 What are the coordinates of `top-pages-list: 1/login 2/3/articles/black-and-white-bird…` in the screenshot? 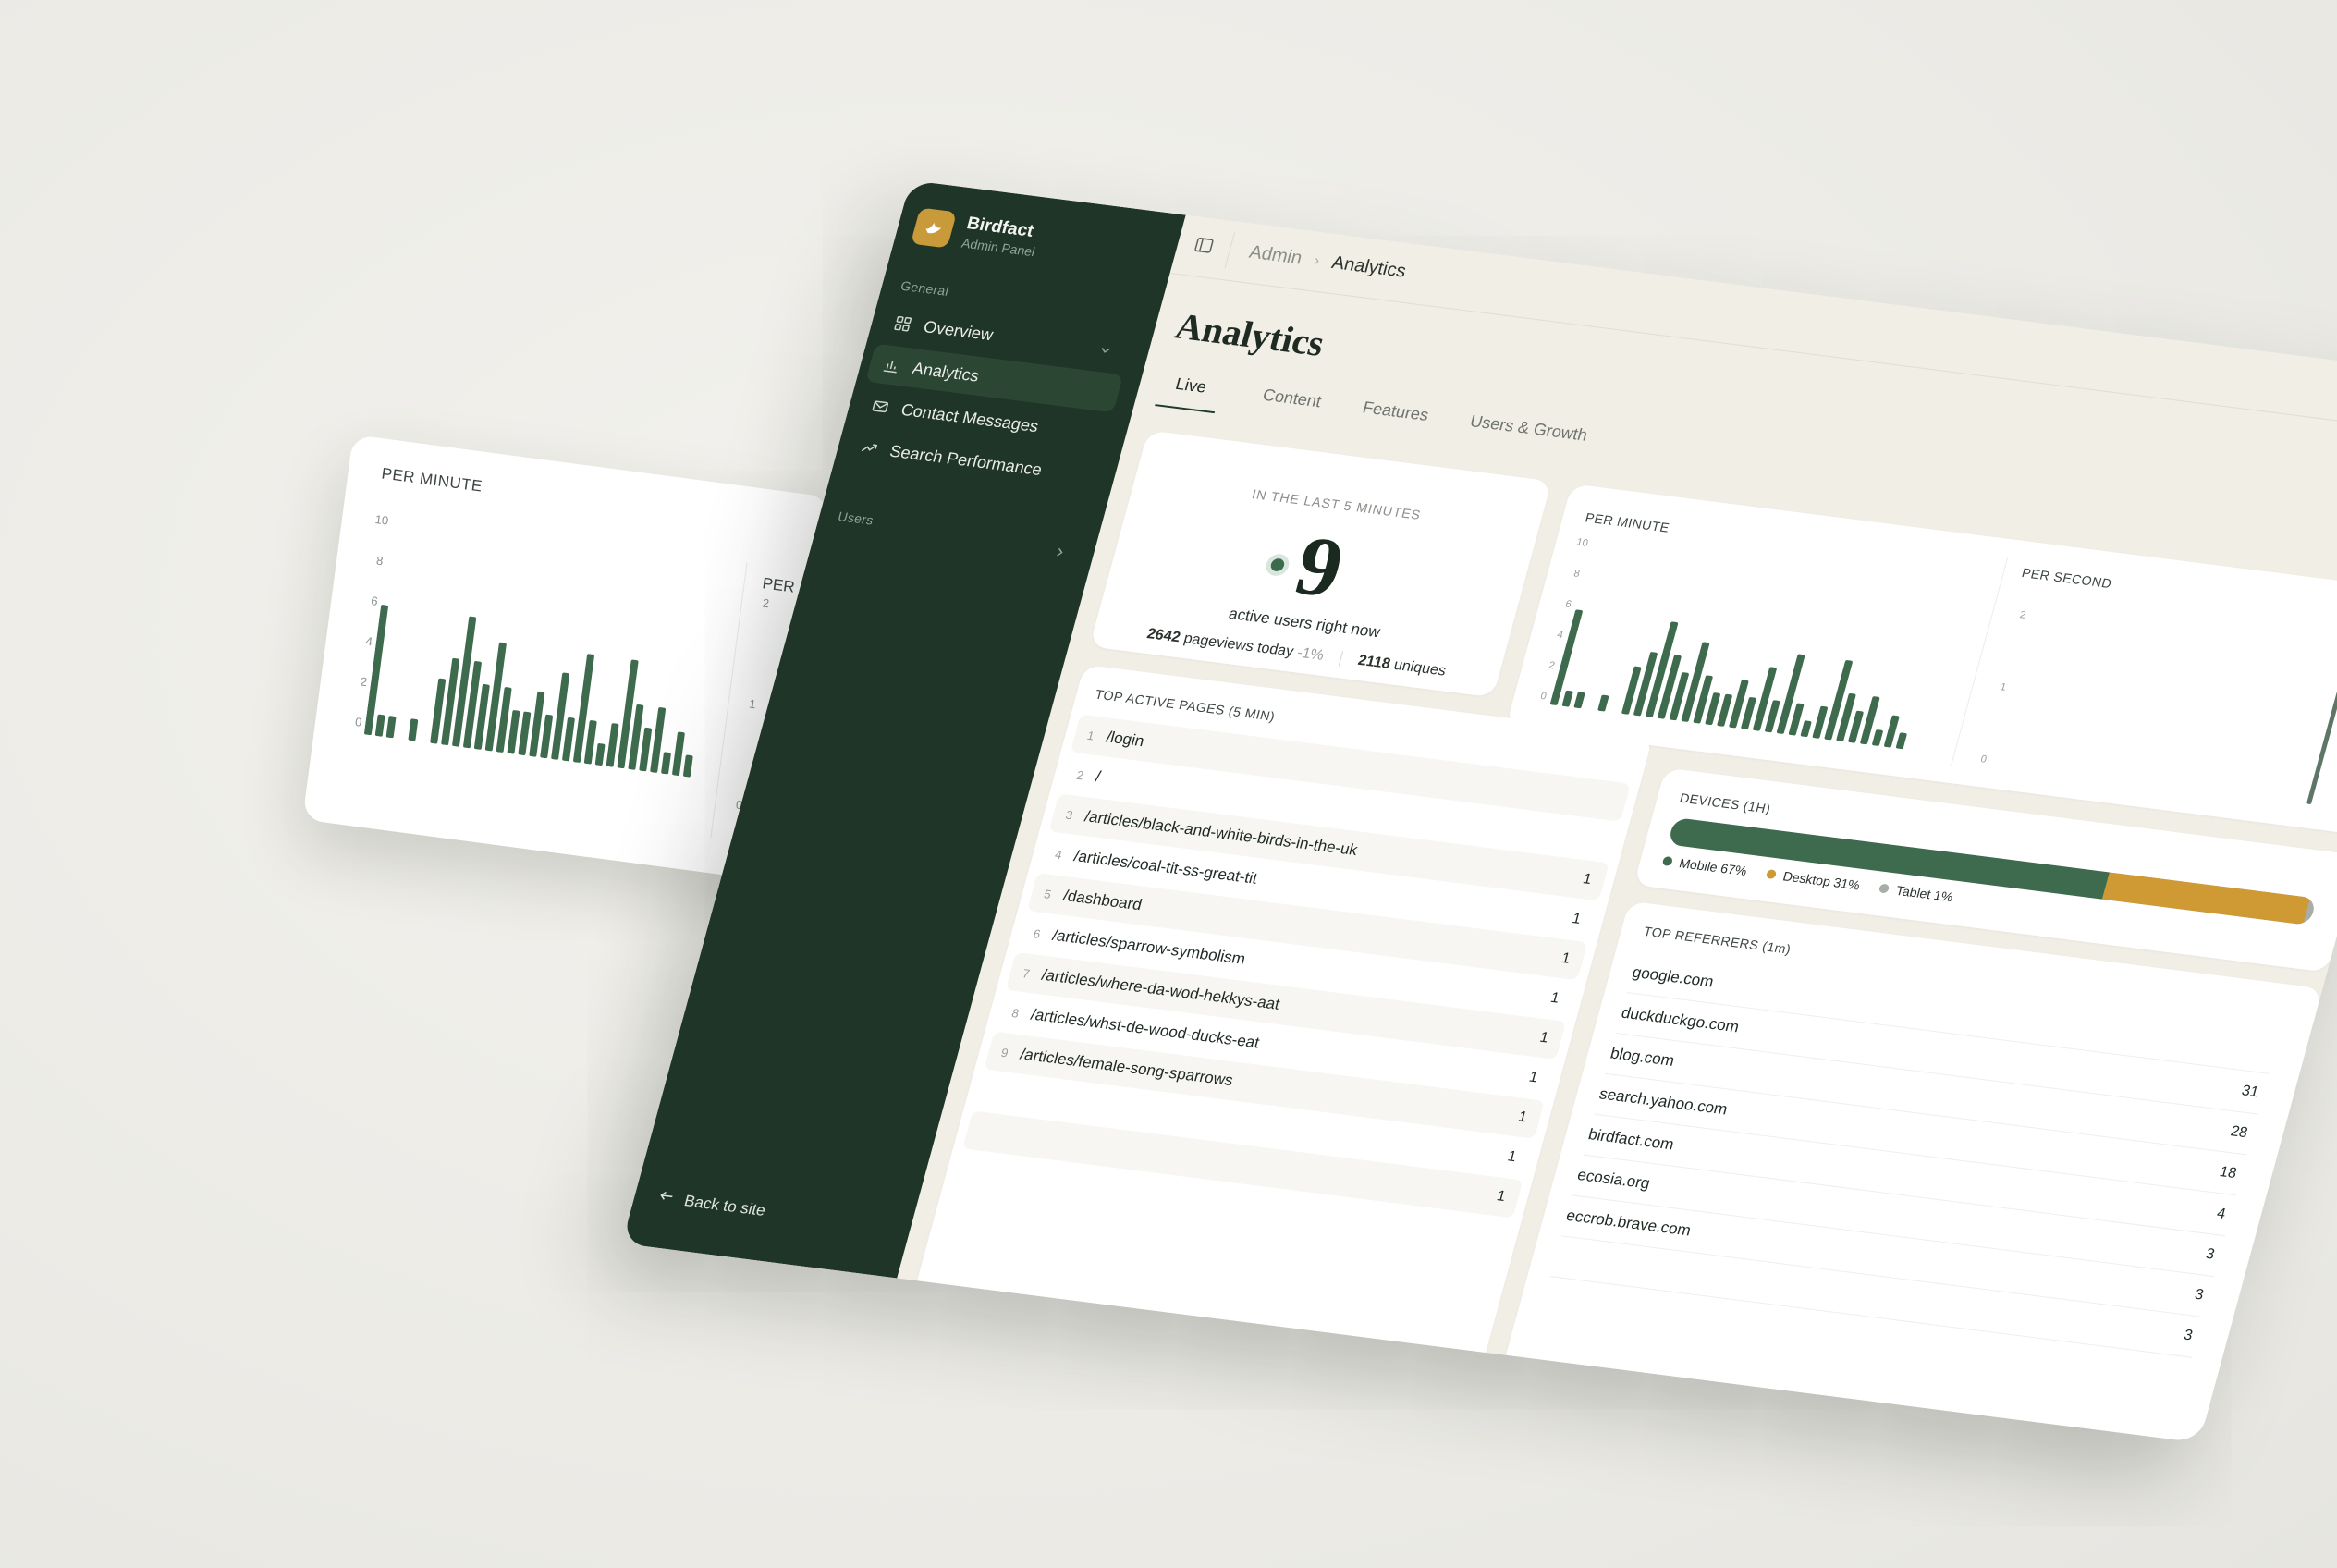 It's located at (1297, 967).